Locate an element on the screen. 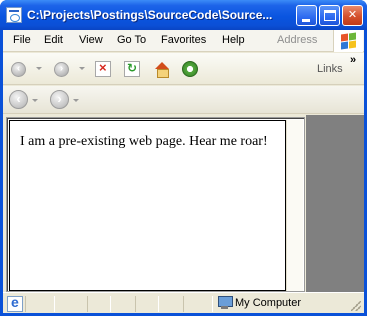 The height and width of the screenshot is (316, 367). menu-edit: Edit is located at coordinates (53, 41).